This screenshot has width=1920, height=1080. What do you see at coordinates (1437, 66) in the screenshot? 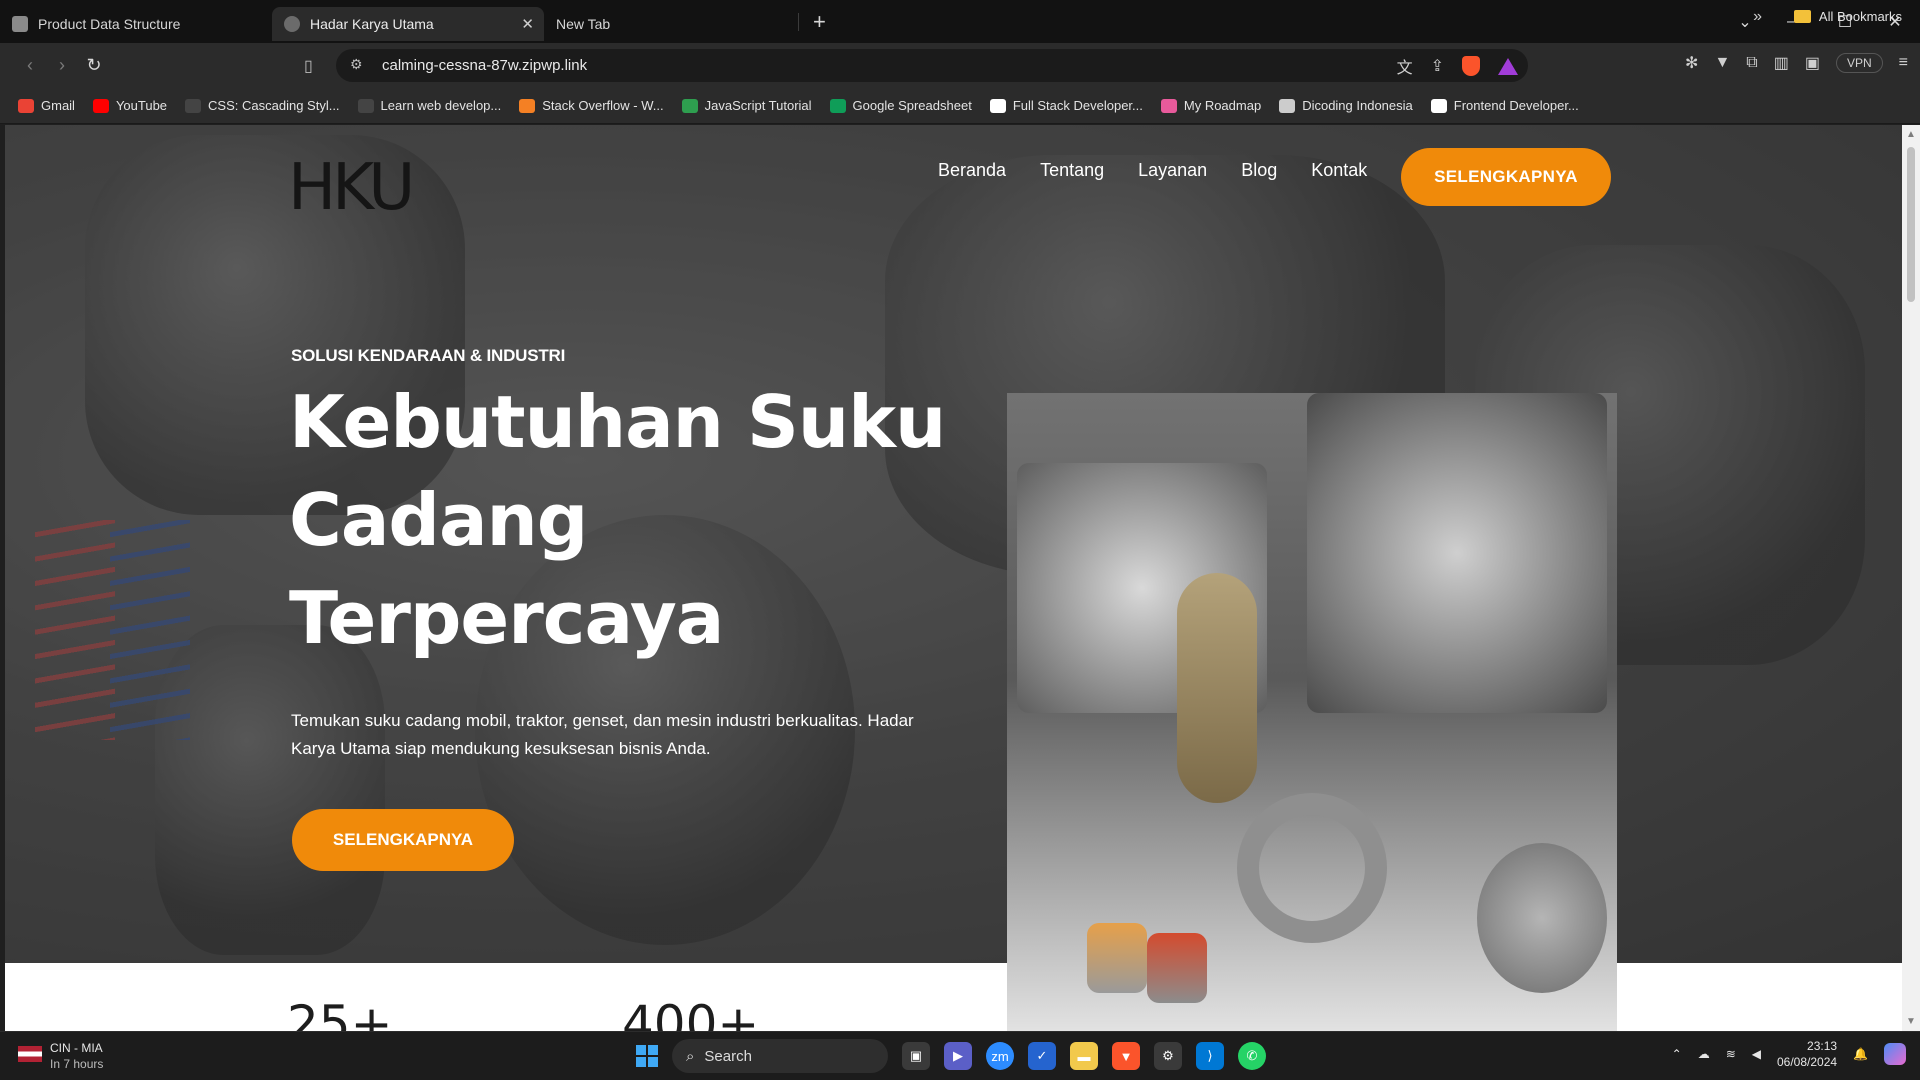
I see `share-icon: ⇪` at bounding box center [1437, 66].